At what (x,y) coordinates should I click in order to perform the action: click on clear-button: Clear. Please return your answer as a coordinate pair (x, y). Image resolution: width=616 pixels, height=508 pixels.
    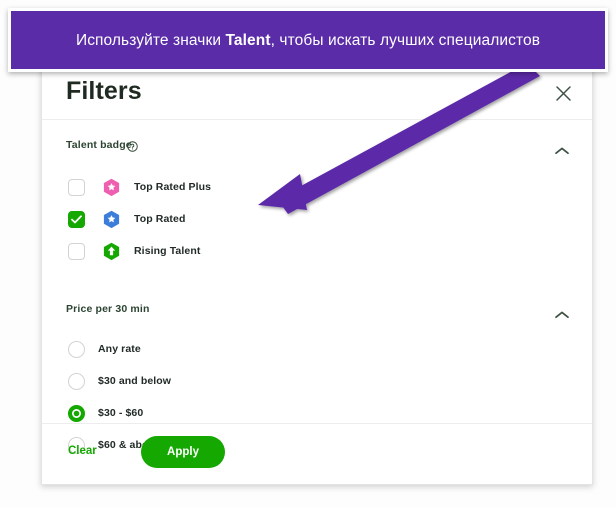
    Looking at the image, I should click on (82, 451).